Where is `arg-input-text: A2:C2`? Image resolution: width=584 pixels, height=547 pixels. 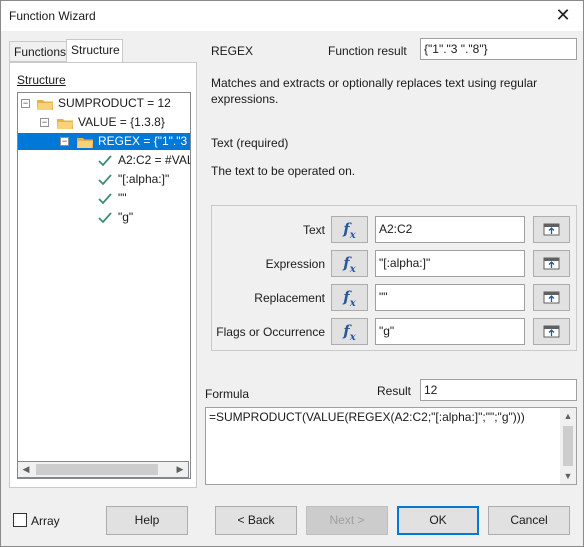
arg-input-text: A2:C2 is located at coordinates (450, 229).